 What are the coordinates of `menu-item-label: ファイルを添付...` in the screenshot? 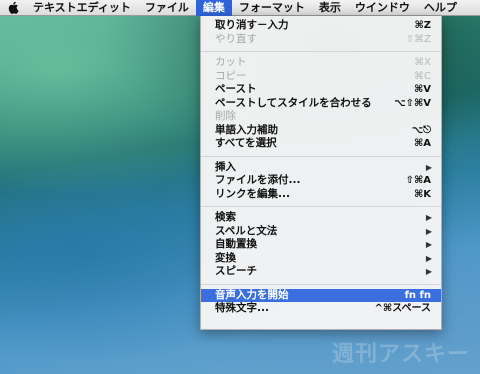 It's located at (258, 180).